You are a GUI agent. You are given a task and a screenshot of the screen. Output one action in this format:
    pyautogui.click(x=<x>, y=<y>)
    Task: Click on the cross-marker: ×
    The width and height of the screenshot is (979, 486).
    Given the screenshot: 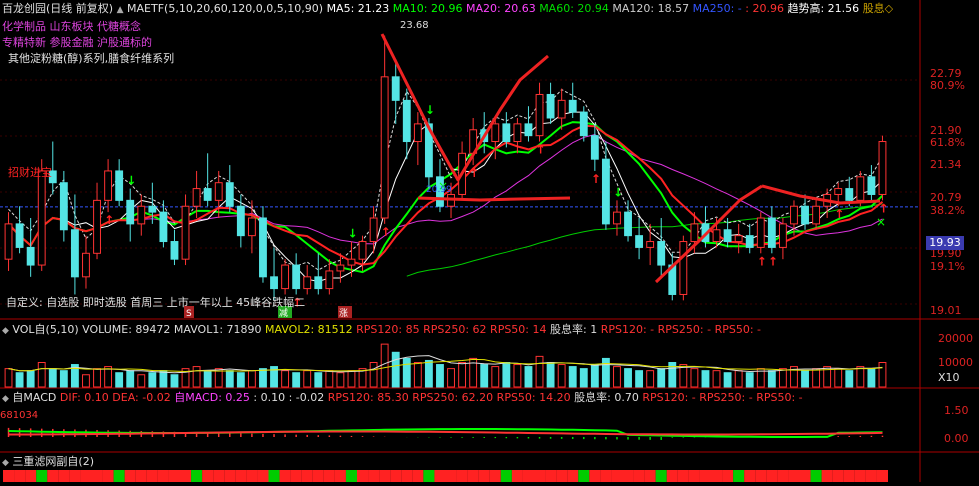 What is the action you would take?
    pyautogui.click(x=881, y=222)
    